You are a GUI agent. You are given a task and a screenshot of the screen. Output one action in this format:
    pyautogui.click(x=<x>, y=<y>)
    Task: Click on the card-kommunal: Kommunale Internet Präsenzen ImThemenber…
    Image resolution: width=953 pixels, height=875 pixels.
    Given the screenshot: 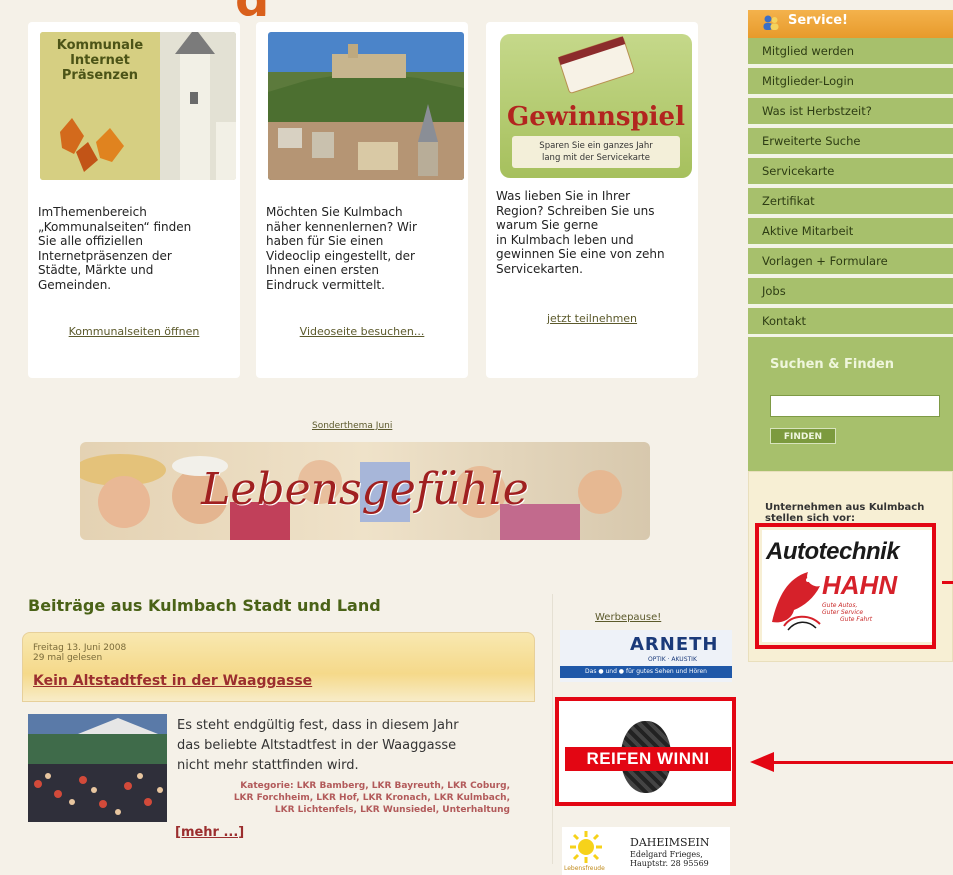 What is the action you would take?
    pyautogui.click(x=134, y=200)
    